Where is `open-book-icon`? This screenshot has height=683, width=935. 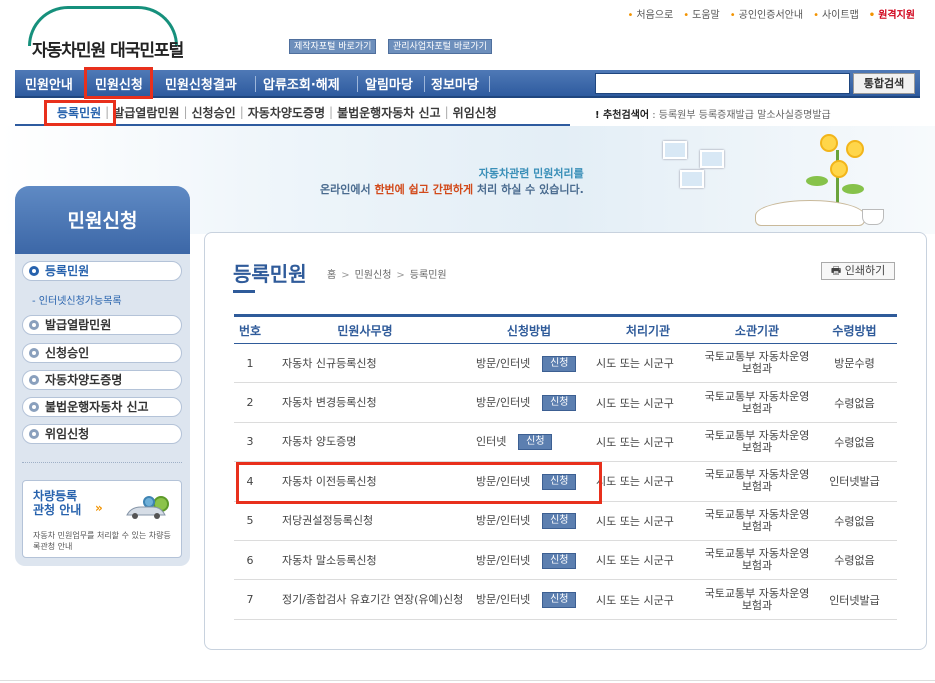 open-book-icon is located at coordinates (810, 213).